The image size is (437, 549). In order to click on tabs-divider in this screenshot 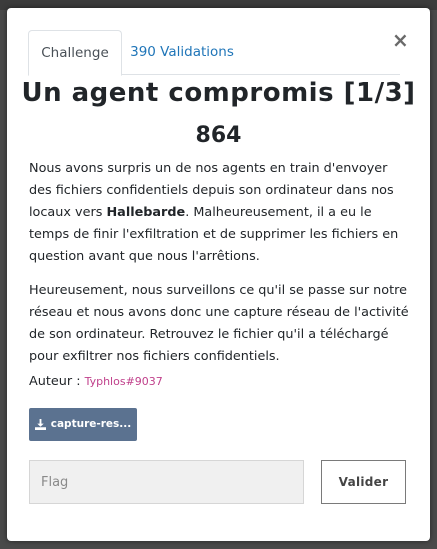, I will do `click(260, 74)`.